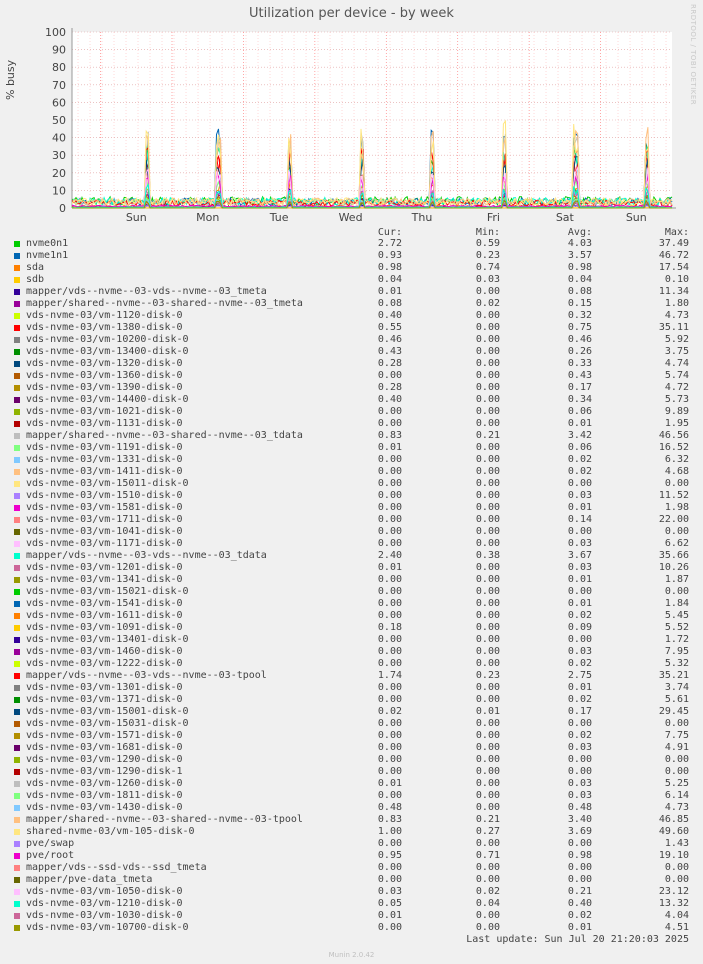 The image size is (703, 964). Describe the element at coordinates (357, 268) in the screenshot. I see `legend-row: sda 0.98 0.74 0.98 17.54` at that location.